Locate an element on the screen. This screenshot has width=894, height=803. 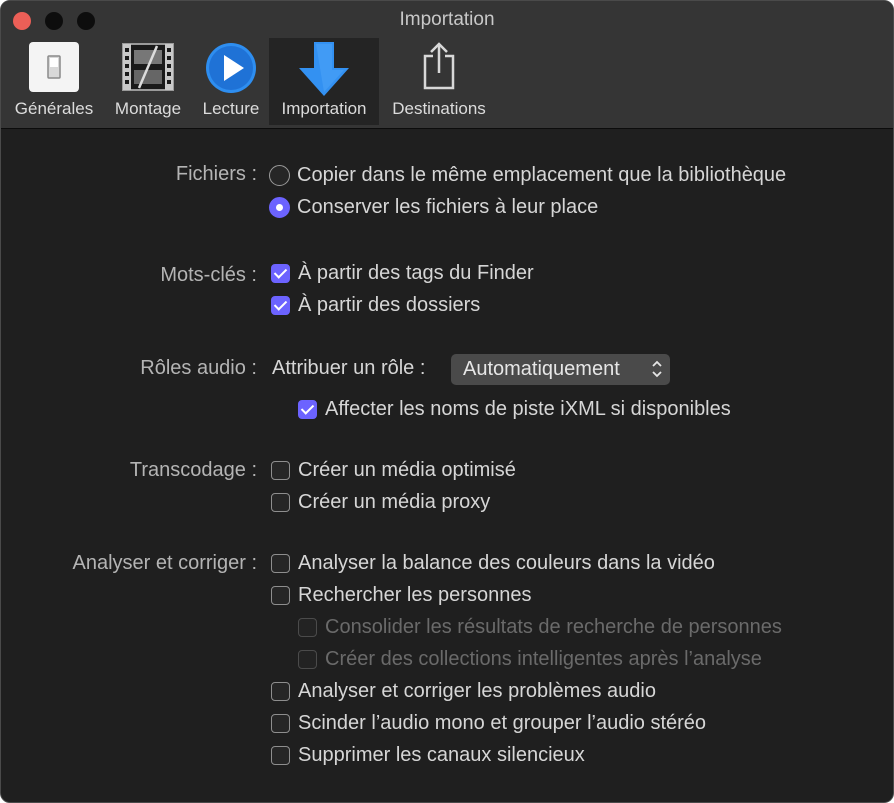
finder-tags-checkbox: À partir des tags du Finder is located at coordinates (402, 273).